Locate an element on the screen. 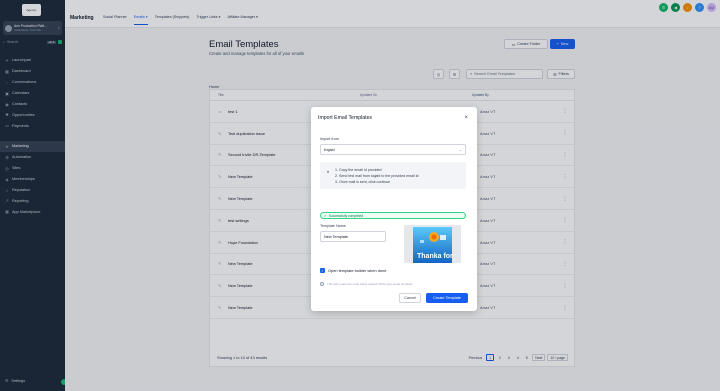 This screenshot has height=391, width=720. create-template-button: Create Template is located at coordinates (447, 298).